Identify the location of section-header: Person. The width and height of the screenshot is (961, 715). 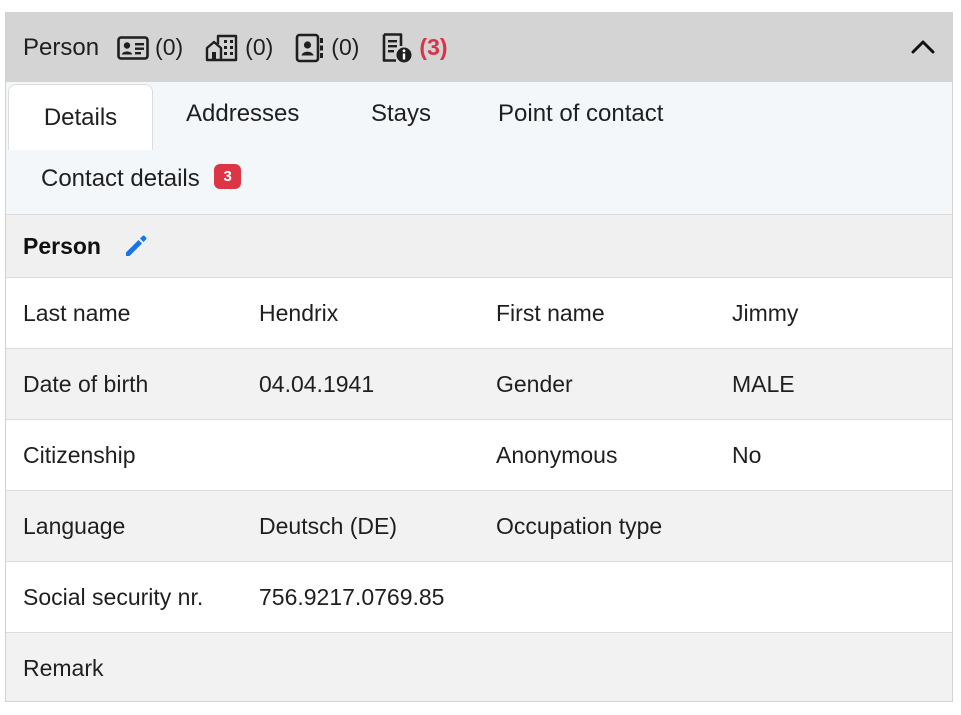
(479, 246).